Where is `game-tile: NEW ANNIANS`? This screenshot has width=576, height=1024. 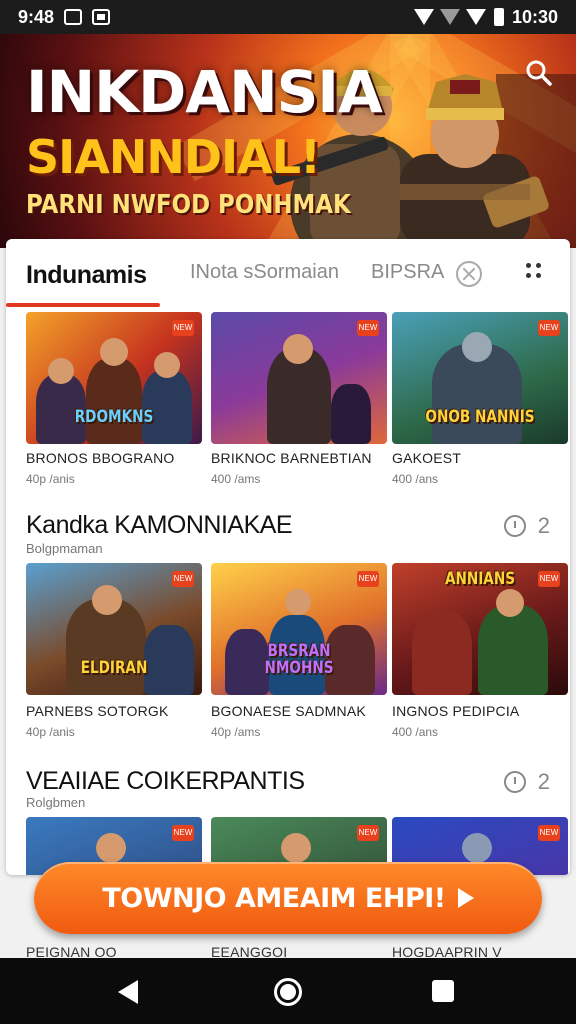 game-tile: NEW ANNIANS is located at coordinates (480, 629).